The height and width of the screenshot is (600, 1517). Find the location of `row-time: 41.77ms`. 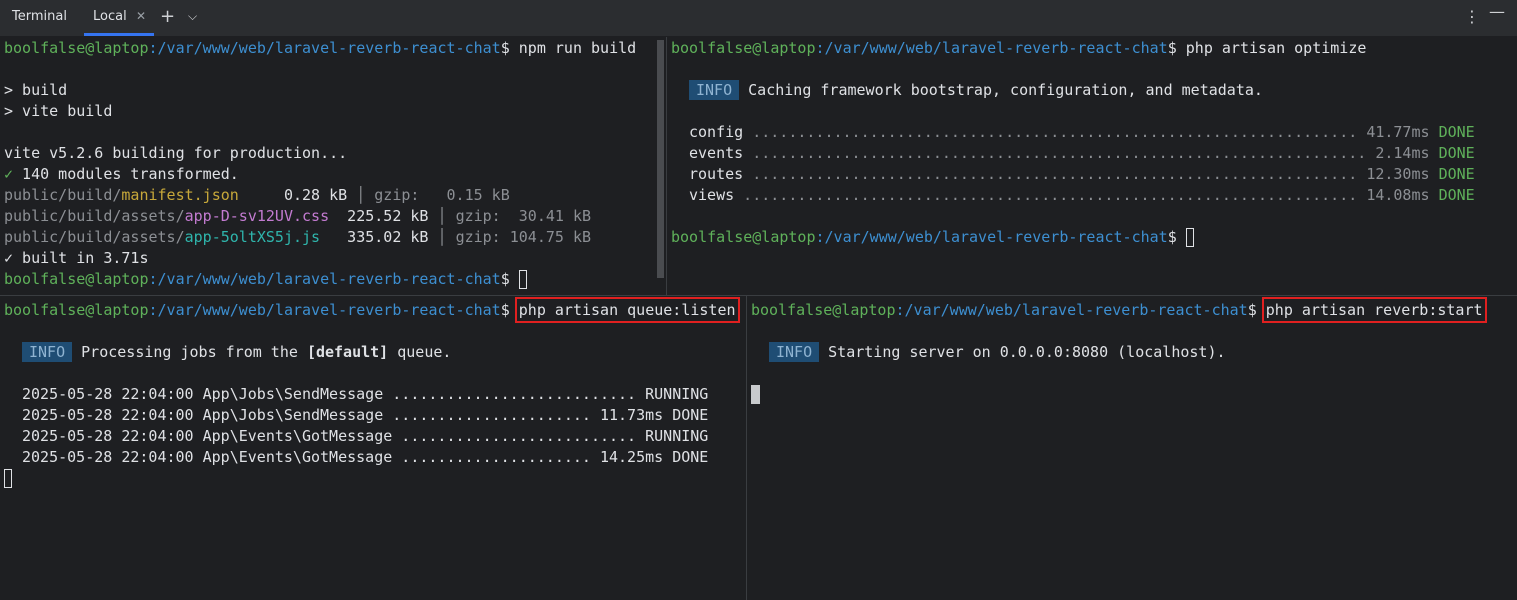

row-time: 41.77ms is located at coordinates (1398, 132).